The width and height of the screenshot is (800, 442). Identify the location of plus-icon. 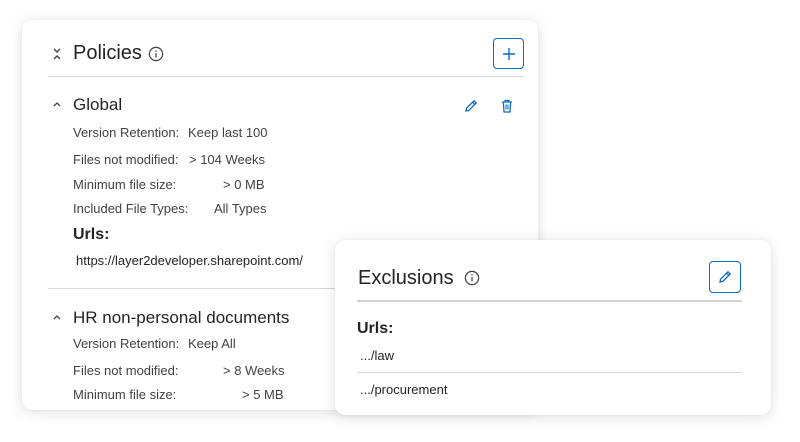
(508, 53).